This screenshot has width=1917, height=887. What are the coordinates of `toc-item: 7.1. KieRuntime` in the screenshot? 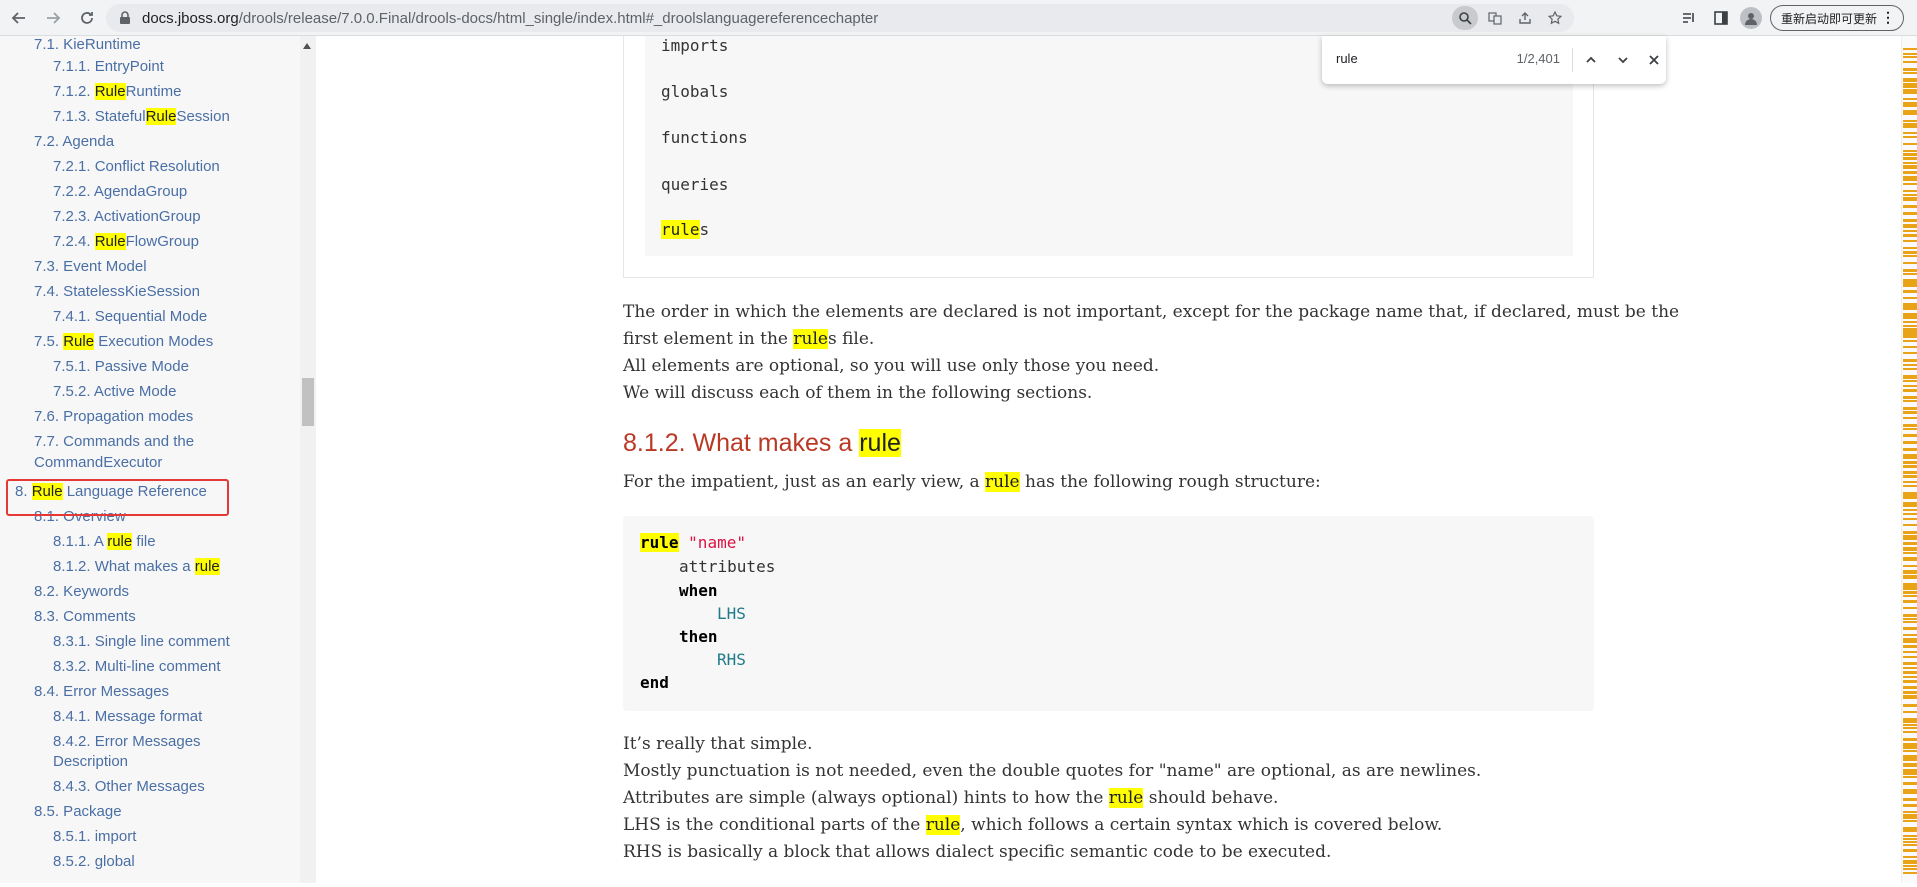 It's located at (87, 45).